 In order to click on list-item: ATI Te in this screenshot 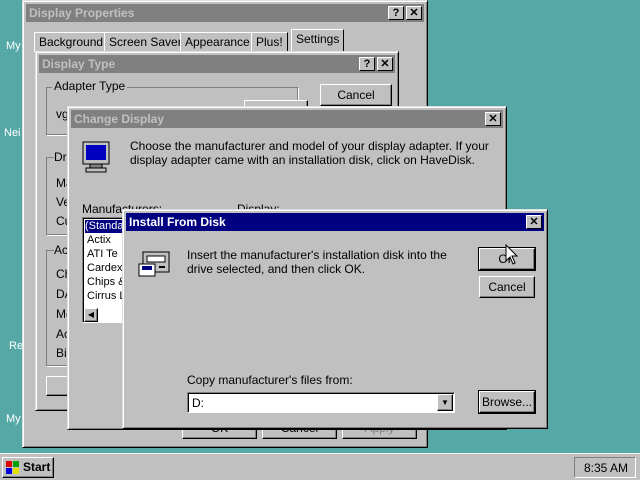, I will do `click(102, 254)`.